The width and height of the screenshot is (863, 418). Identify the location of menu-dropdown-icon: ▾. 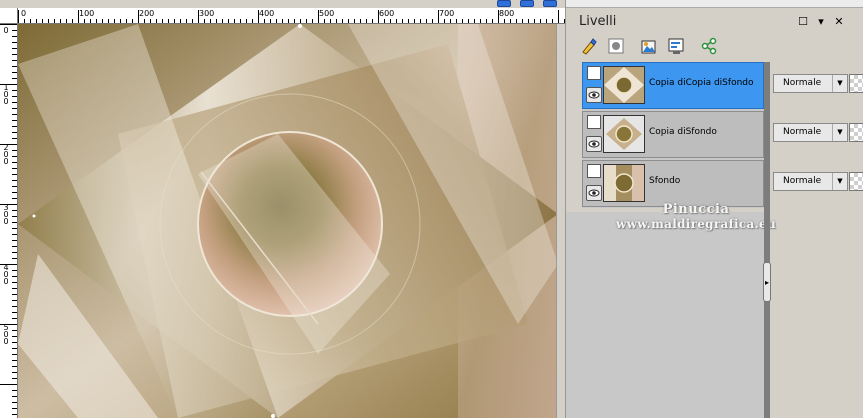
(821, 22).